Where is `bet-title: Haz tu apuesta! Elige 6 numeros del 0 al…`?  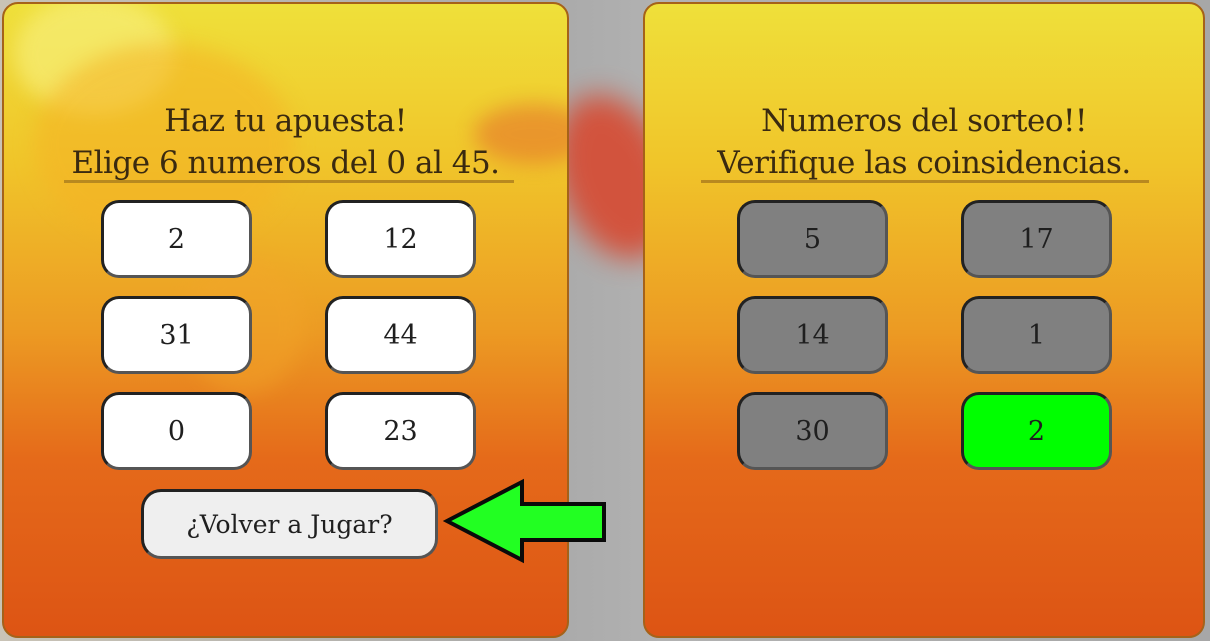
bet-title: Haz tu apuesta! Elige 6 numeros del 0 al… is located at coordinates (285, 142).